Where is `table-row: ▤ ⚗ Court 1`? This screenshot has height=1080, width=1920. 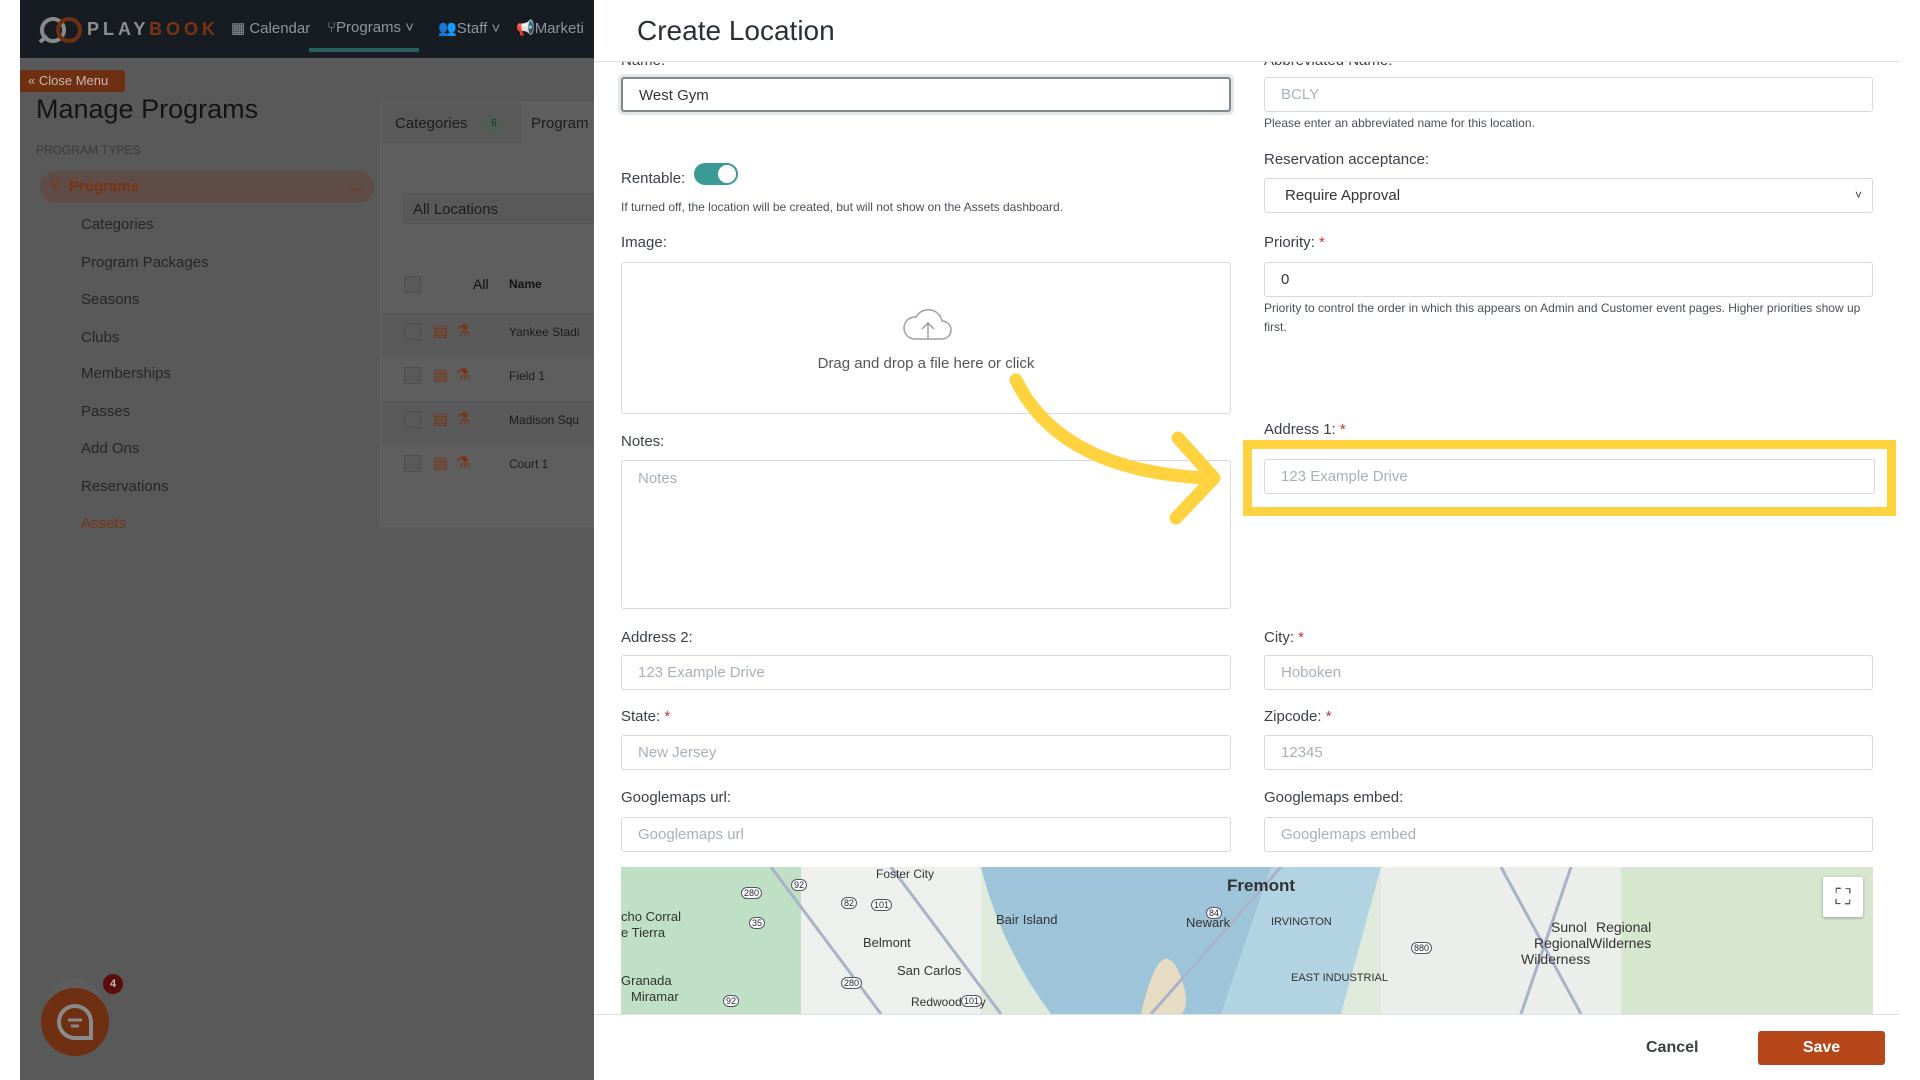 table-row: ▤ ⚗ Court 1 is located at coordinates (487, 467).